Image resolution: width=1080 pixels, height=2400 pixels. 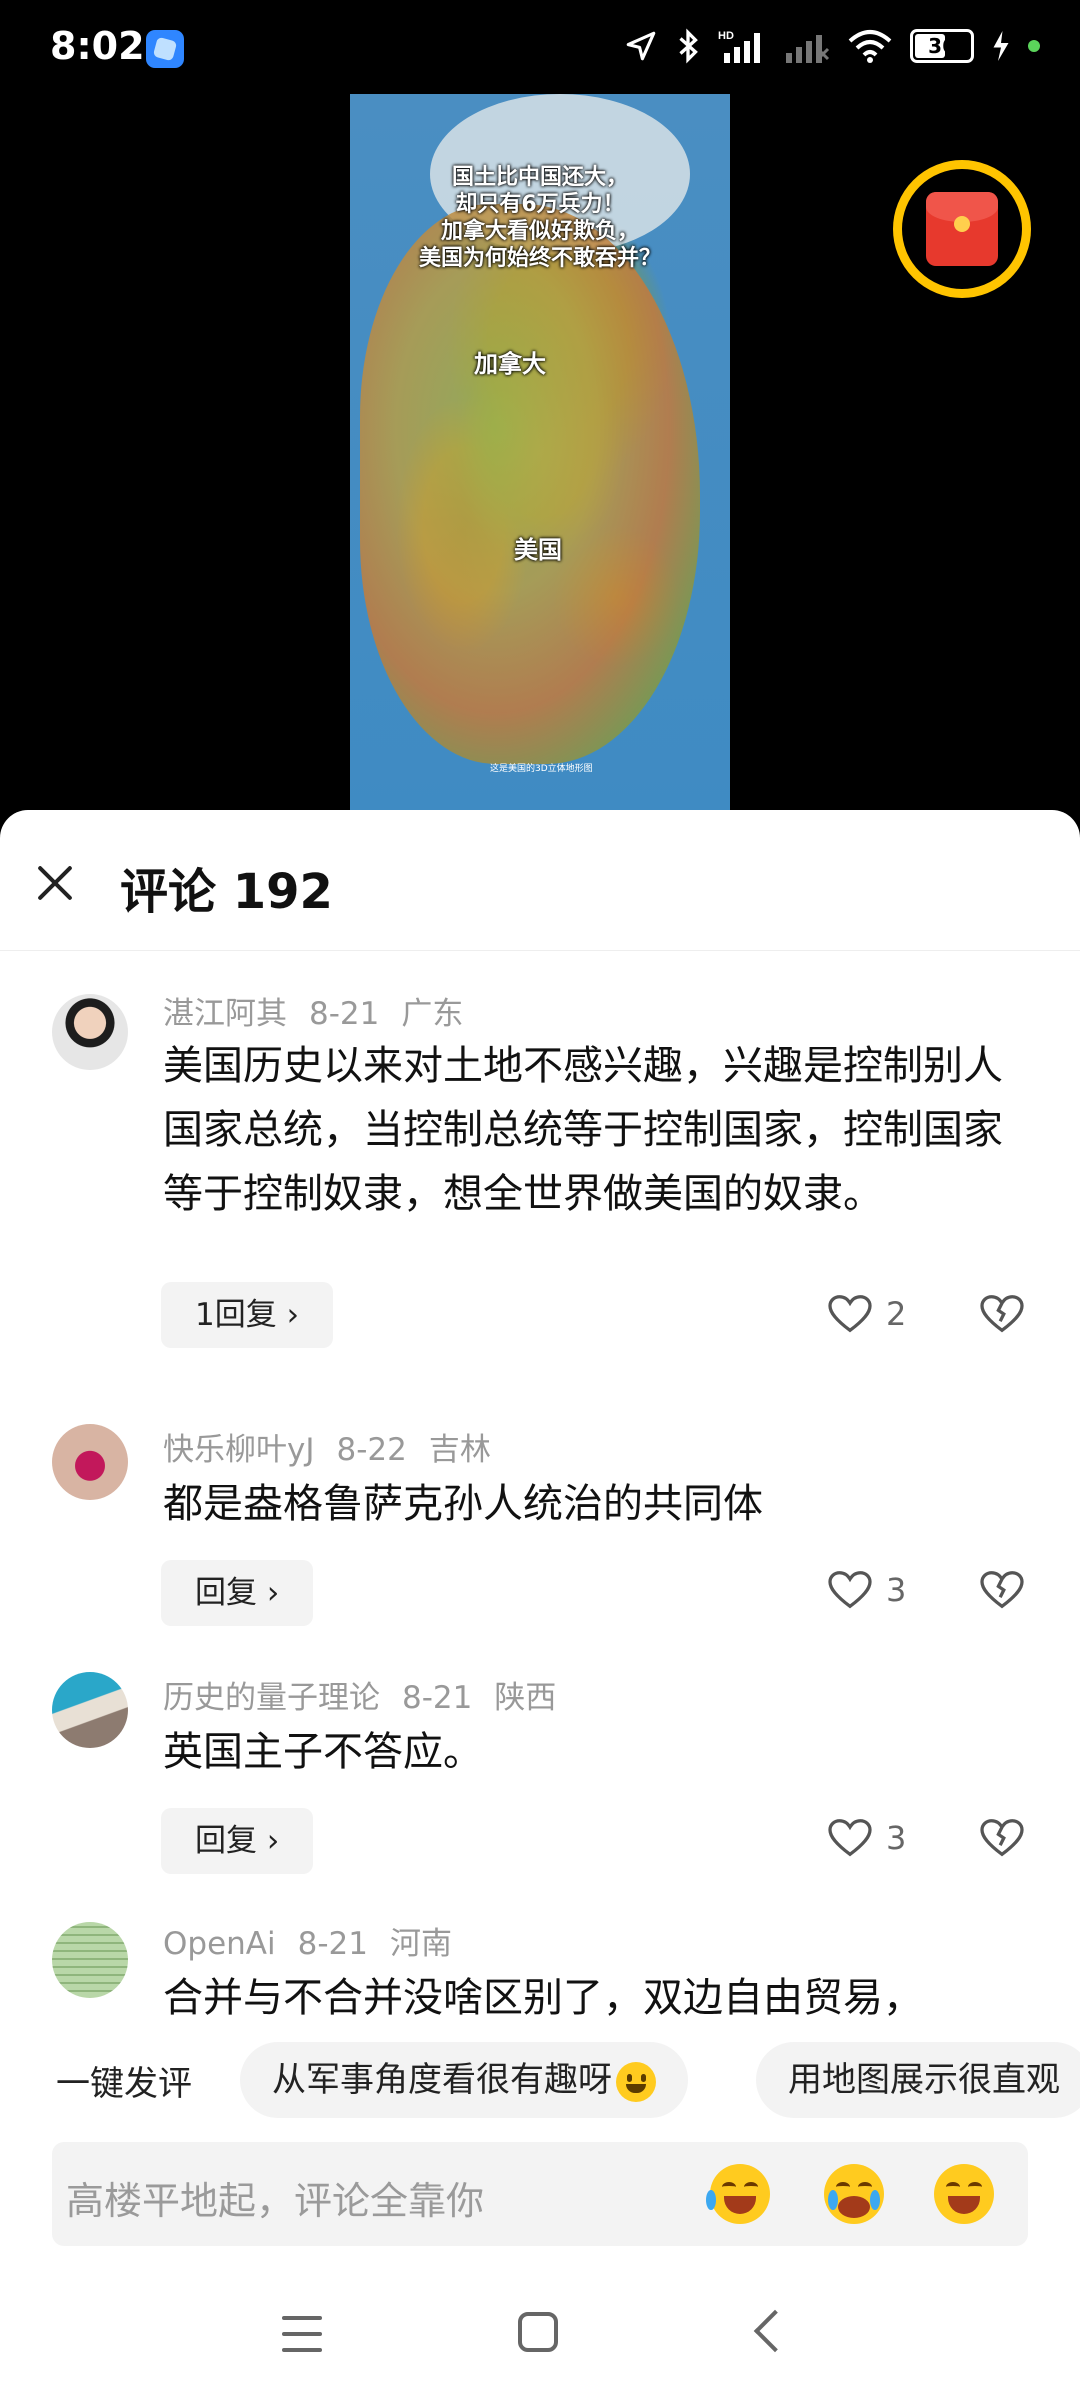 I want to click on smiley-emoji-icon, so click(x=636, y=2081).